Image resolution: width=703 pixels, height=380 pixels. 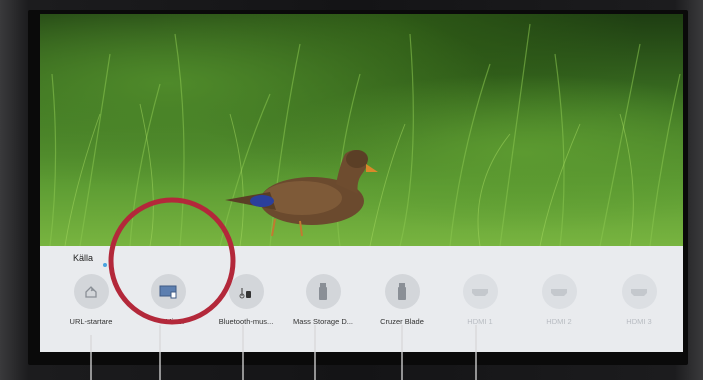 I want to click on source-item-hdmi-3: HDMI 3, so click(x=639, y=300).